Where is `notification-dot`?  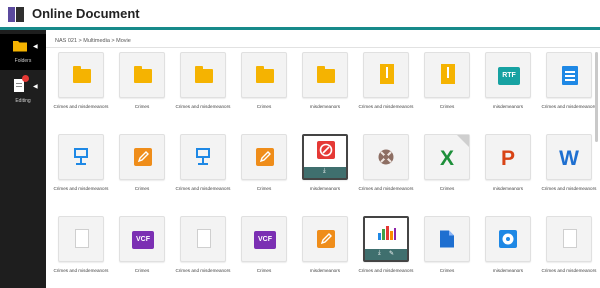
notification-dot is located at coordinates (25, 78).